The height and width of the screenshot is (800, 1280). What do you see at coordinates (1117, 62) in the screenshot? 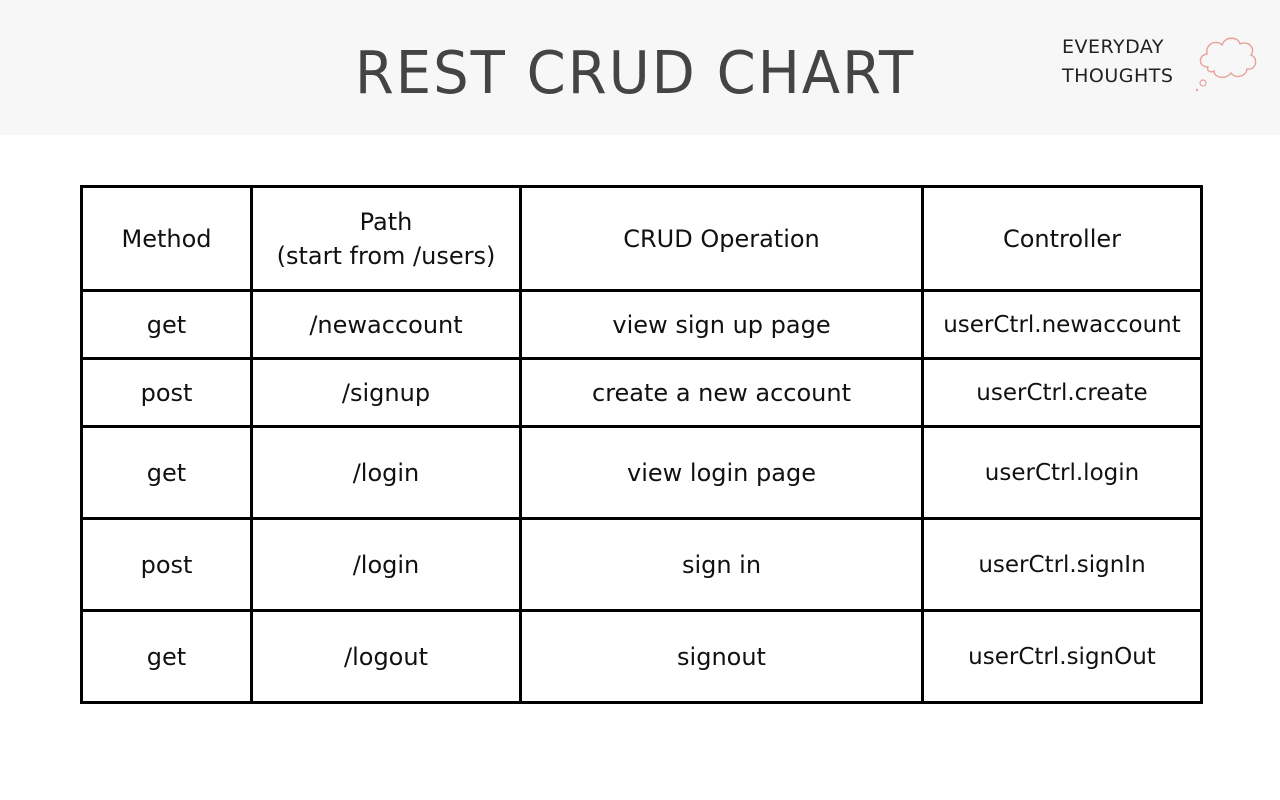
I see `brand-text: EVERYDAY THOUGHTS` at bounding box center [1117, 62].